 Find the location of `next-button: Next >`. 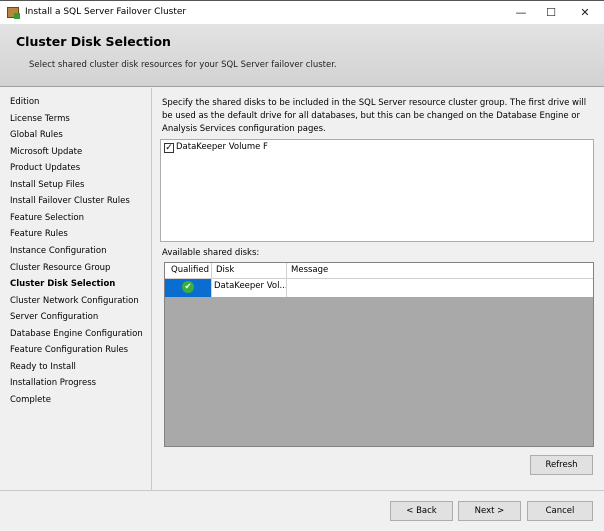

next-button: Next > is located at coordinates (489, 511).